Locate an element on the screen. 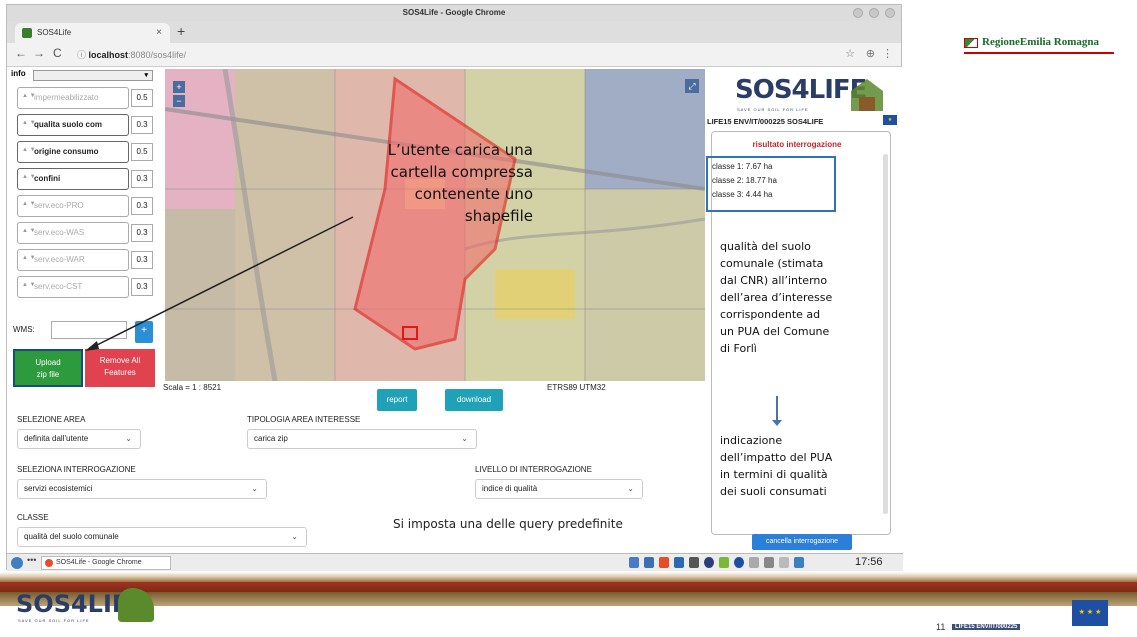 The width and height of the screenshot is (1137, 637). footer-project-code: LIFE15 ENV/IT/000225 is located at coordinates (986, 627).